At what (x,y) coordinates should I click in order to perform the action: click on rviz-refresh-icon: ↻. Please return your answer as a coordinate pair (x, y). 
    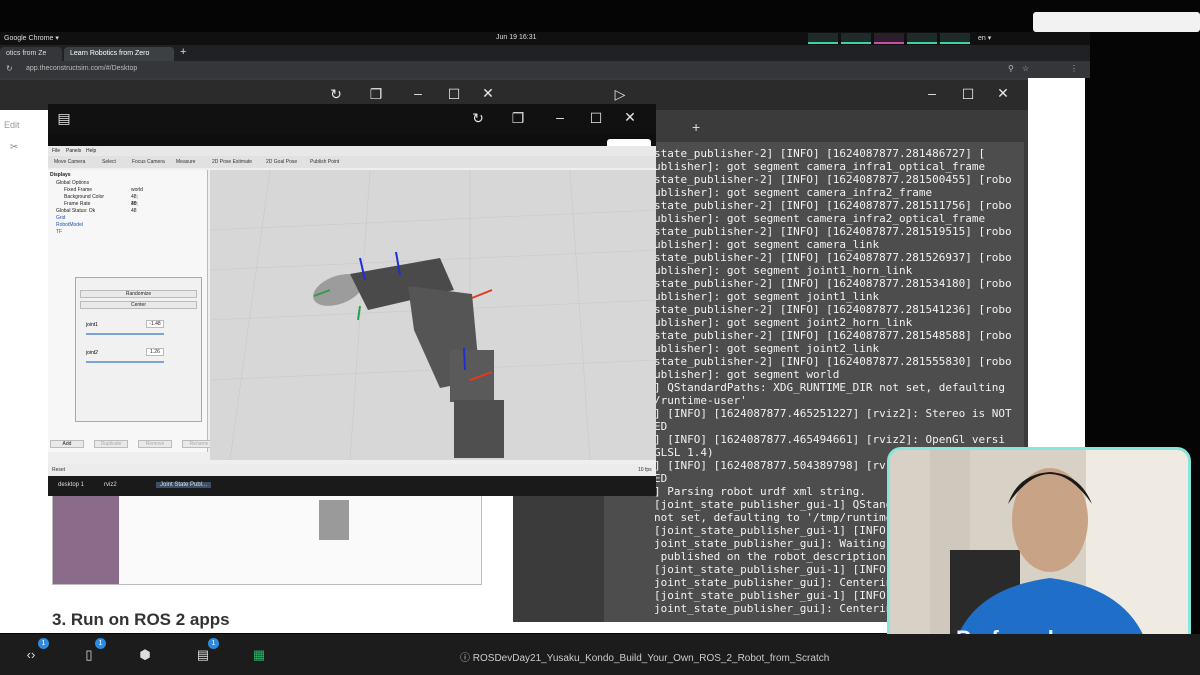
    Looking at the image, I should click on (478, 118).